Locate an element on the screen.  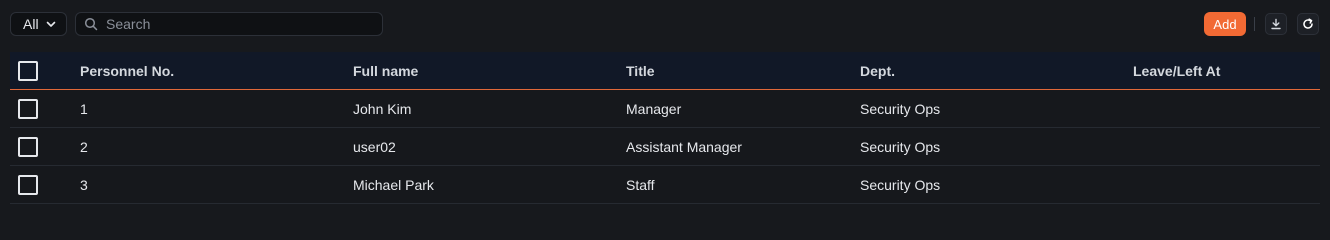
download-button is located at coordinates (1276, 24).